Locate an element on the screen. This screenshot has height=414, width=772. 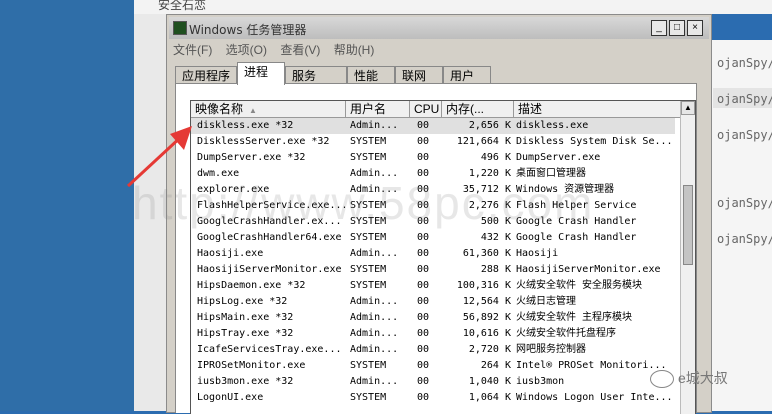
background-window-strip: 安全石恋 is located at coordinates (453, 7).